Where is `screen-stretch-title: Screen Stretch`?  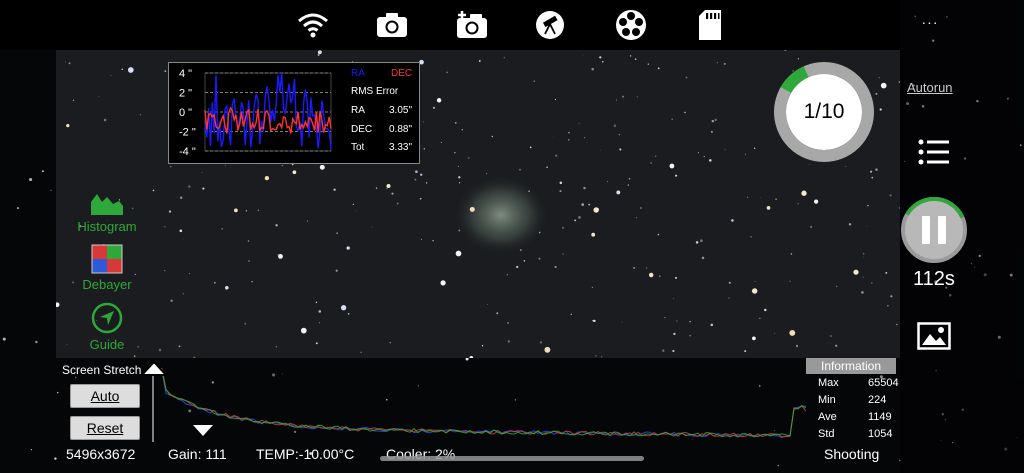
screen-stretch-title: Screen Stretch is located at coordinates (102, 370).